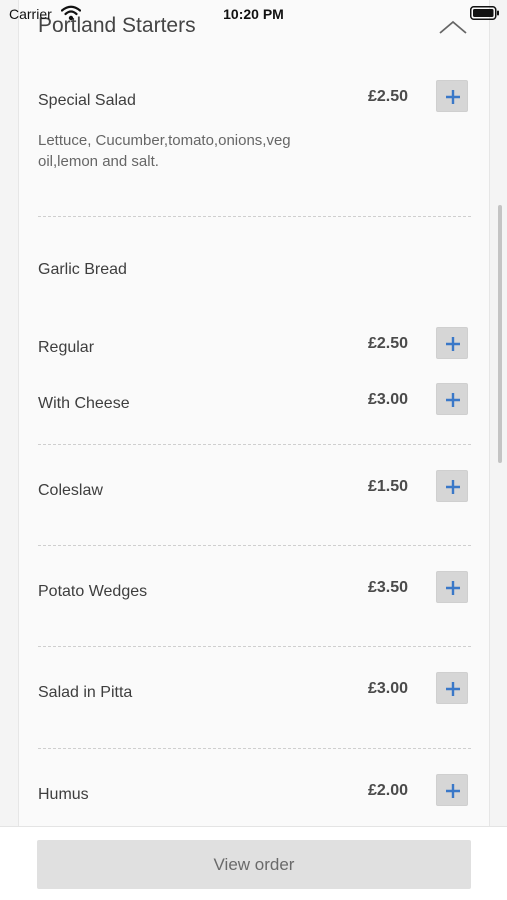 The image size is (507, 900). I want to click on item-name-special-salad: Special Salad, so click(87, 100).